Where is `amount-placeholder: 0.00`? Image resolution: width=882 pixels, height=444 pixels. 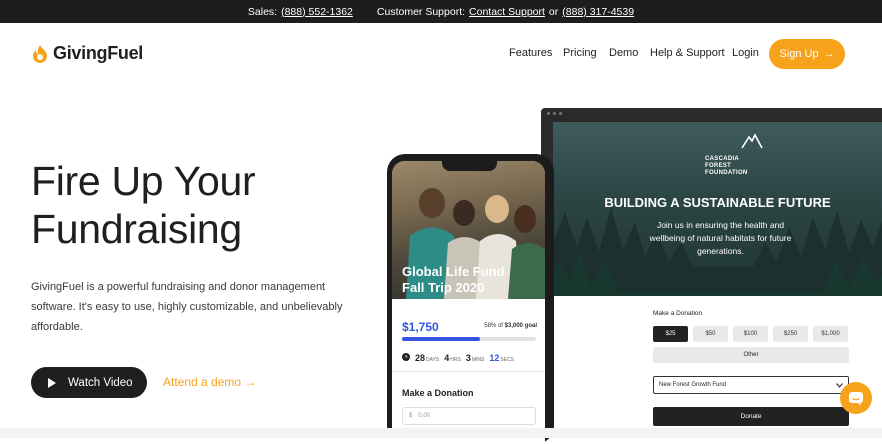 amount-placeholder: 0.00 is located at coordinates (424, 416).